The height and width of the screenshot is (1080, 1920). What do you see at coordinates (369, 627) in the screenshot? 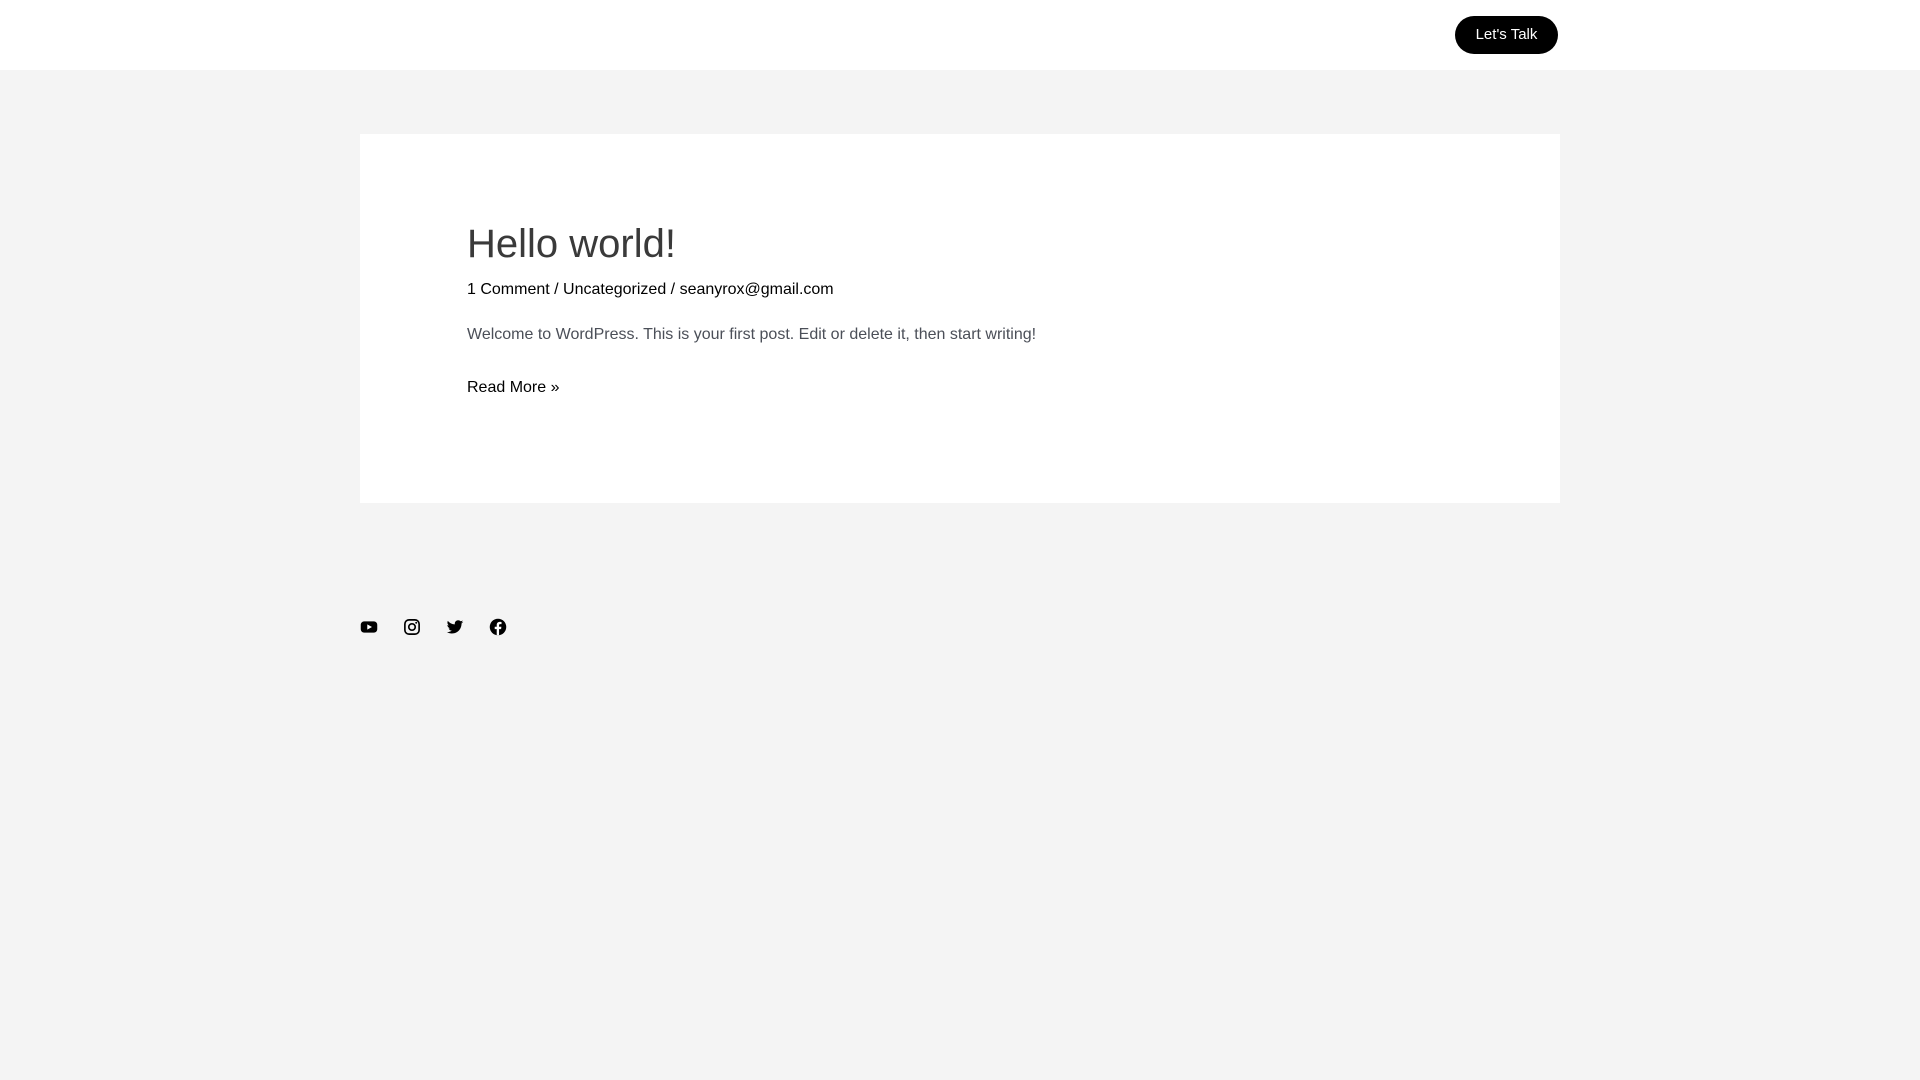
I see `youtube-icon` at bounding box center [369, 627].